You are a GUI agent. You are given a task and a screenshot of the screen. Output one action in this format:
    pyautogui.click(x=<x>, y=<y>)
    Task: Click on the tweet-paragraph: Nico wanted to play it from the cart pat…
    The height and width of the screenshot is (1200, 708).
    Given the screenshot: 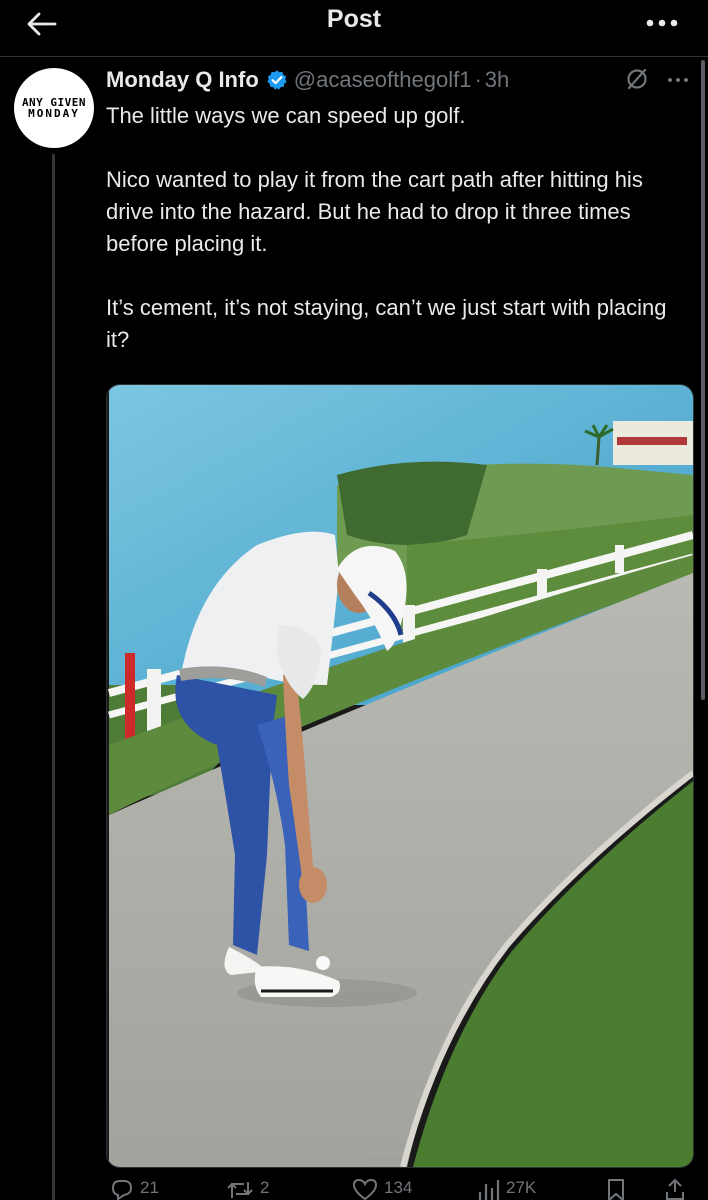 What is the action you would take?
    pyautogui.click(x=374, y=211)
    